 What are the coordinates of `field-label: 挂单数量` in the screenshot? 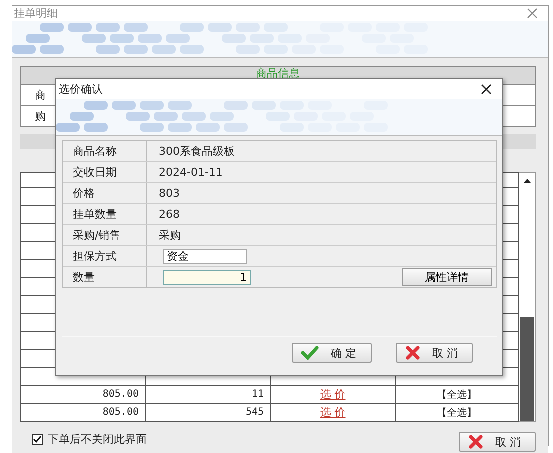 It's located at (95, 214).